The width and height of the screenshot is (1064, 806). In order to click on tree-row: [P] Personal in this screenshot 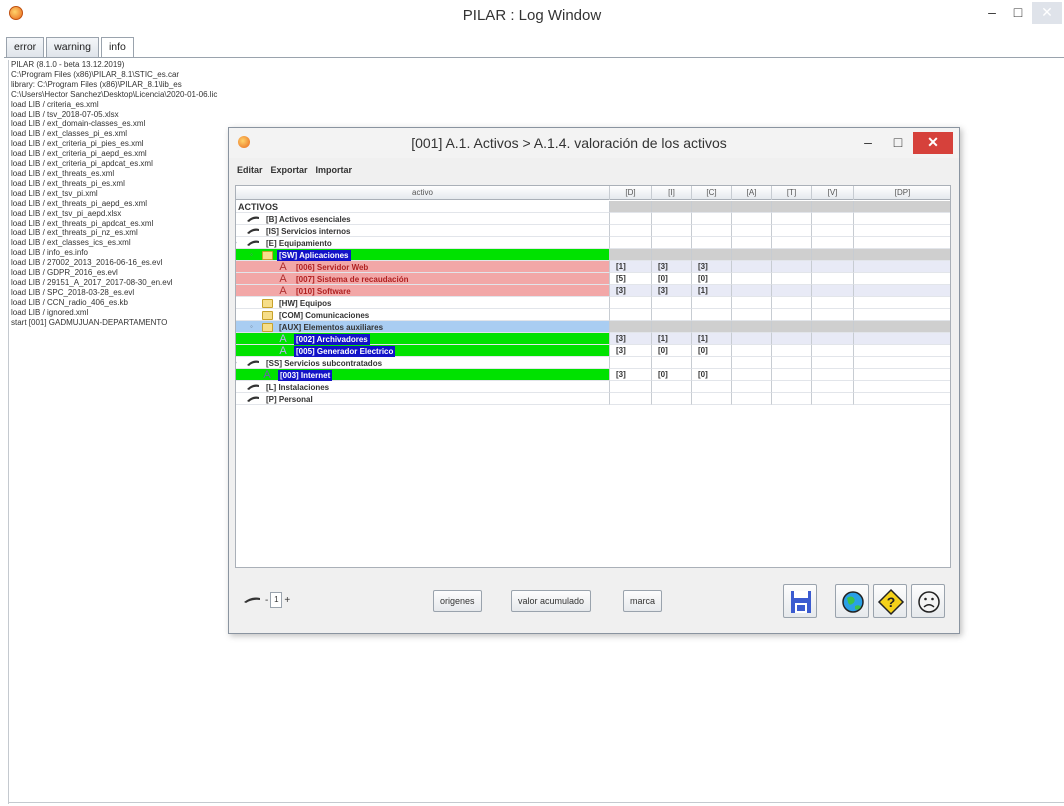, I will do `click(593, 399)`.